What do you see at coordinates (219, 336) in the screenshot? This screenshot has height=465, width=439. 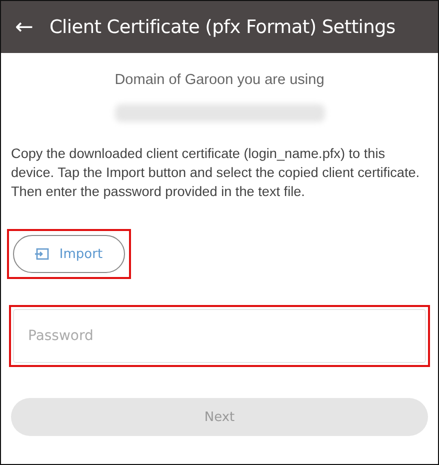 I see `password-field: Password` at bounding box center [219, 336].